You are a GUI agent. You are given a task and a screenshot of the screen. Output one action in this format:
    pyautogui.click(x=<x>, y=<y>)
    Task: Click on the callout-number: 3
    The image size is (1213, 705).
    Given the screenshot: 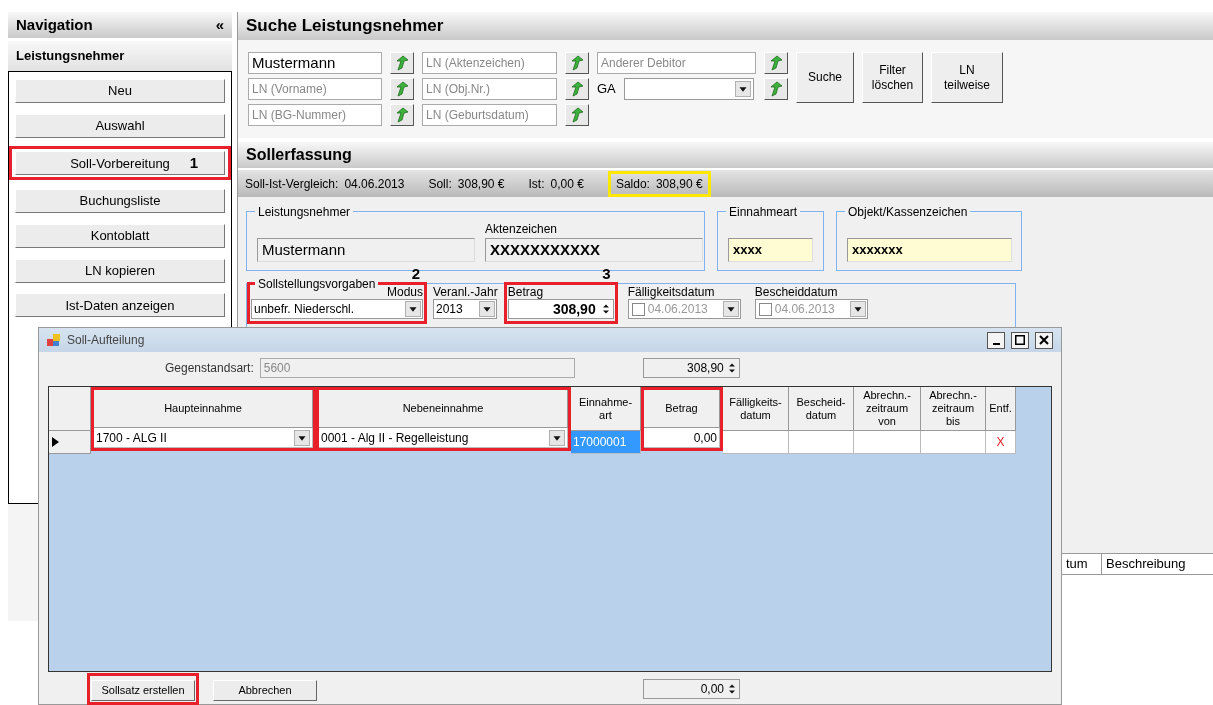 What is the action you would take?
    pyautogui.click(x=606, y=274)
    